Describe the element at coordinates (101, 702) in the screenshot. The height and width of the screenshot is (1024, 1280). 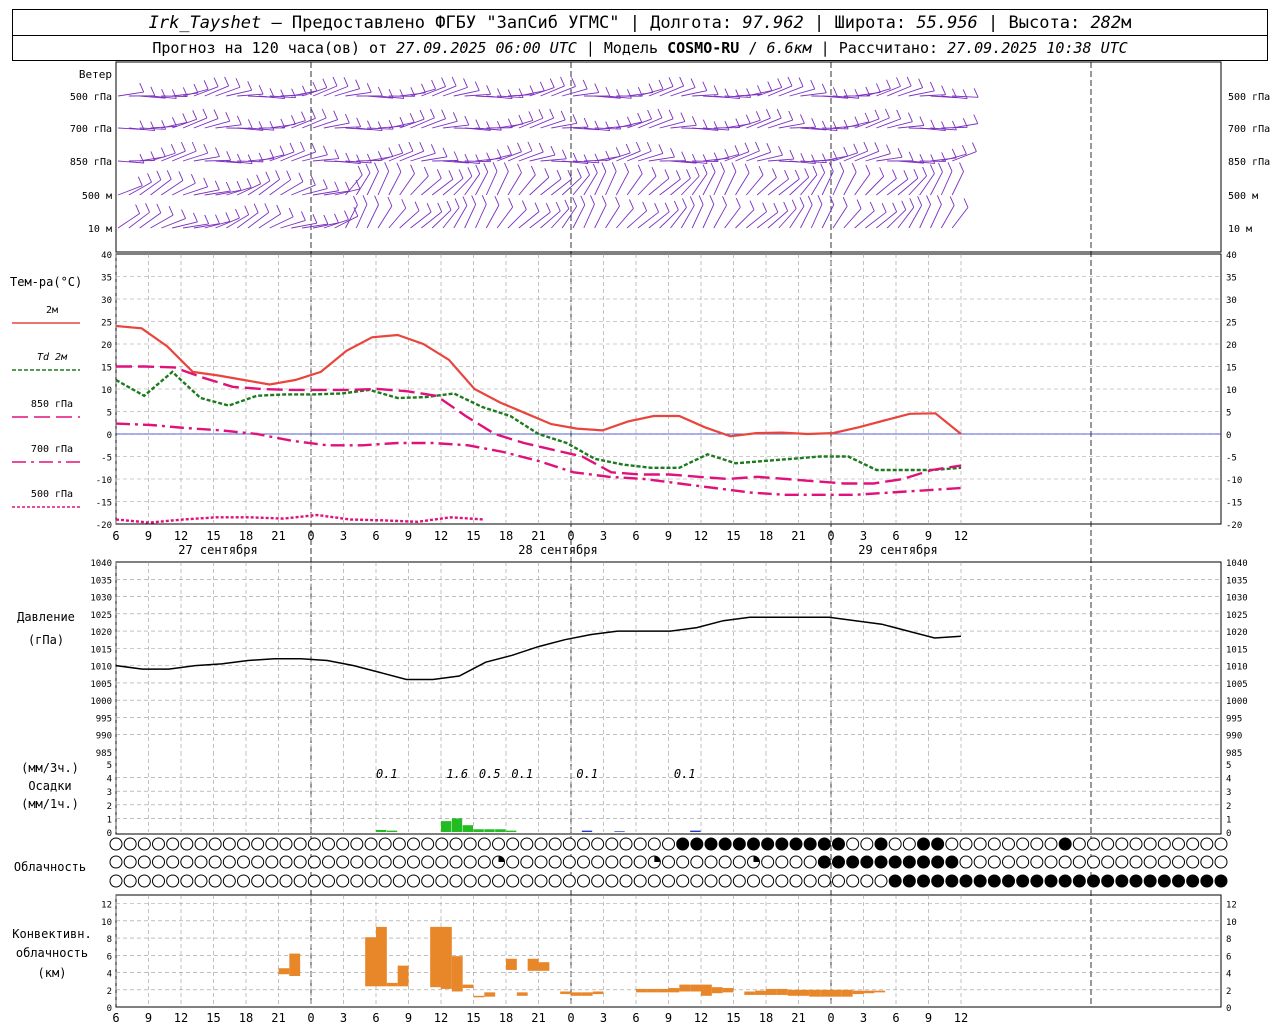
I see `pressure-tick-left: 1000` at that location.